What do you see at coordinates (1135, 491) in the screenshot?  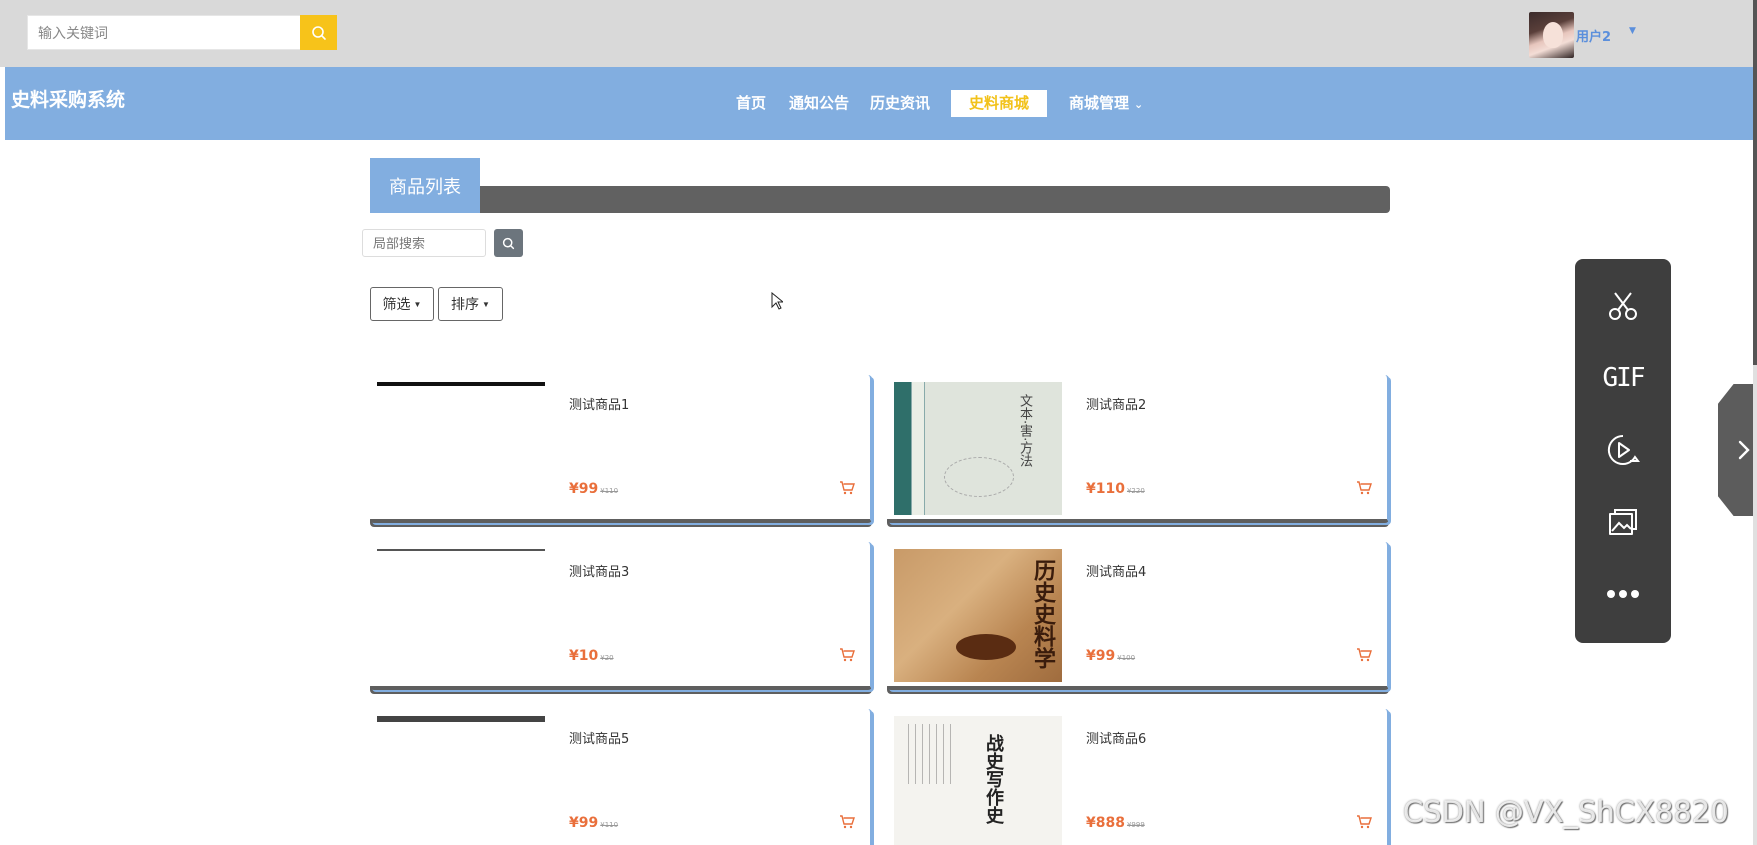 I see `price-original: ¥220` at bounding box center [1135, 491].